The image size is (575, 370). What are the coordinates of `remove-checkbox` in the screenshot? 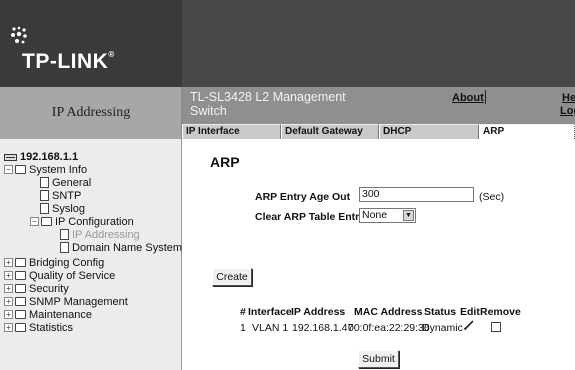 It's located at (496, 327).